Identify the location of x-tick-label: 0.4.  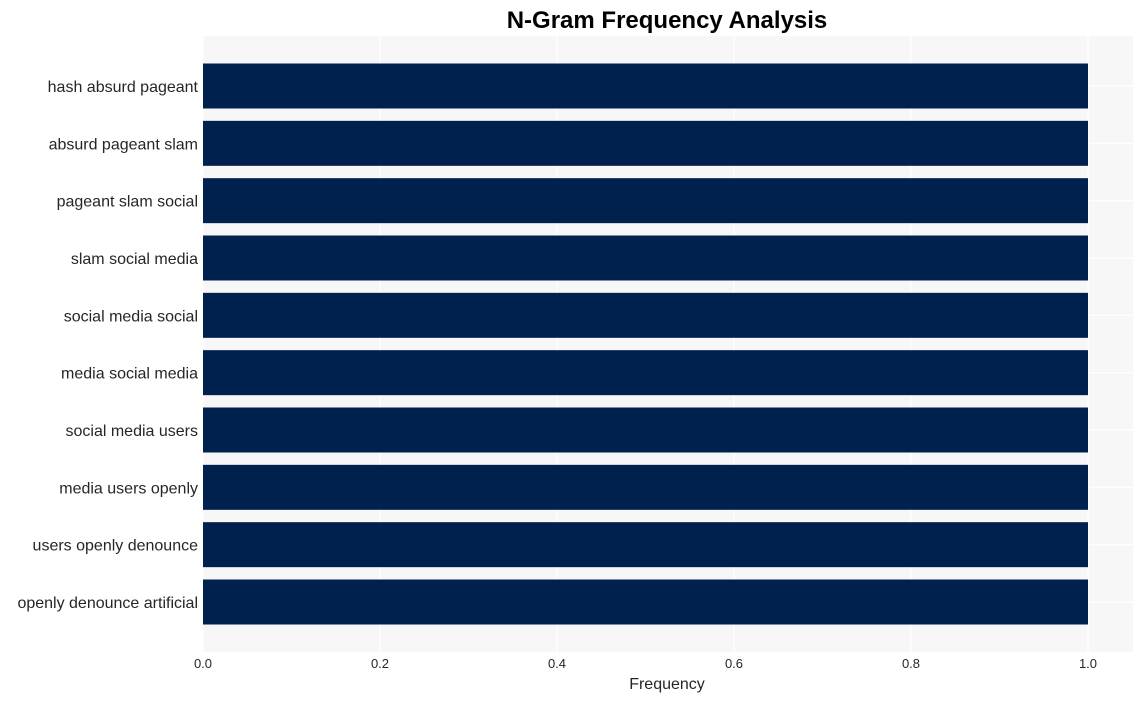
(557, 663).